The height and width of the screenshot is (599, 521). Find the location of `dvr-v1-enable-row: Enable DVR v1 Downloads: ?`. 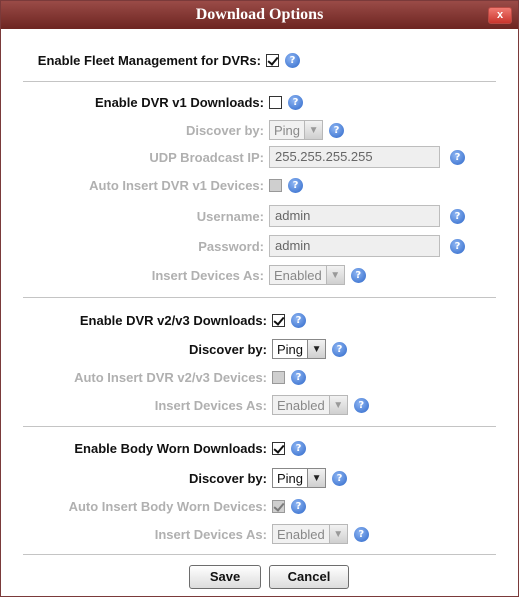

dvr-v1-enable-row: Enable DVR v1 Downloads: ? is located at coordinates (259, 102).